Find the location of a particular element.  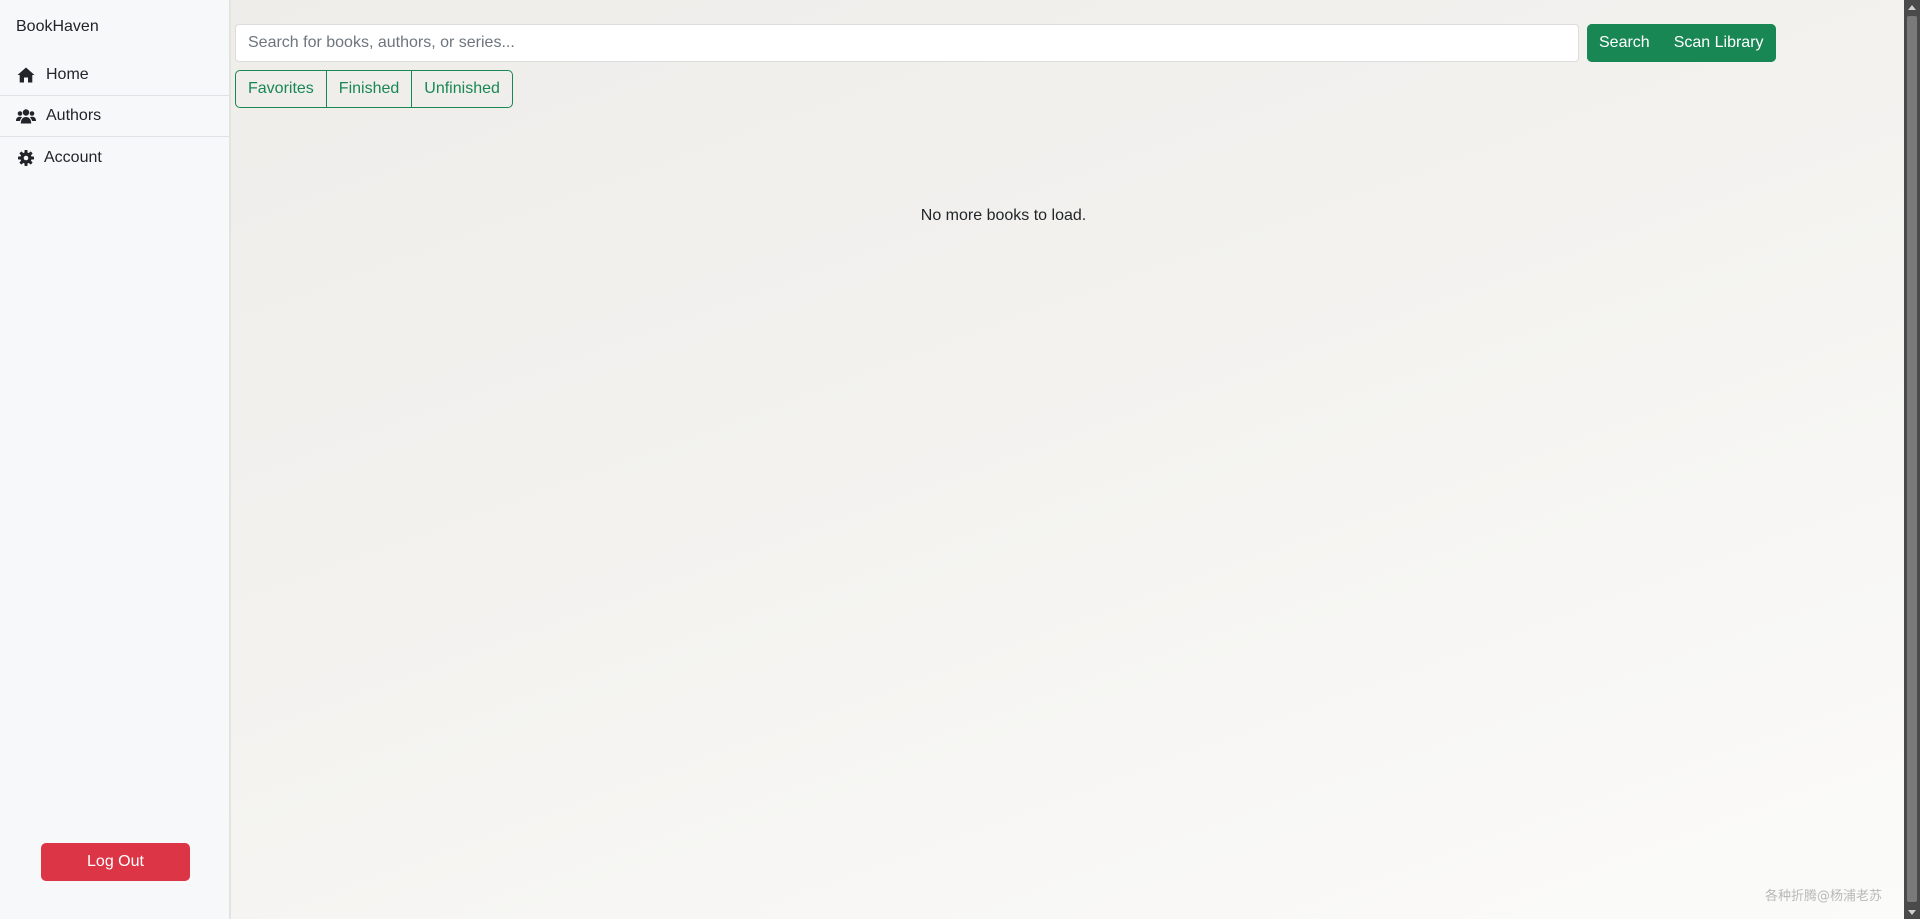

search-bar: Search Scan Library is located at coordinates (1005, 43).